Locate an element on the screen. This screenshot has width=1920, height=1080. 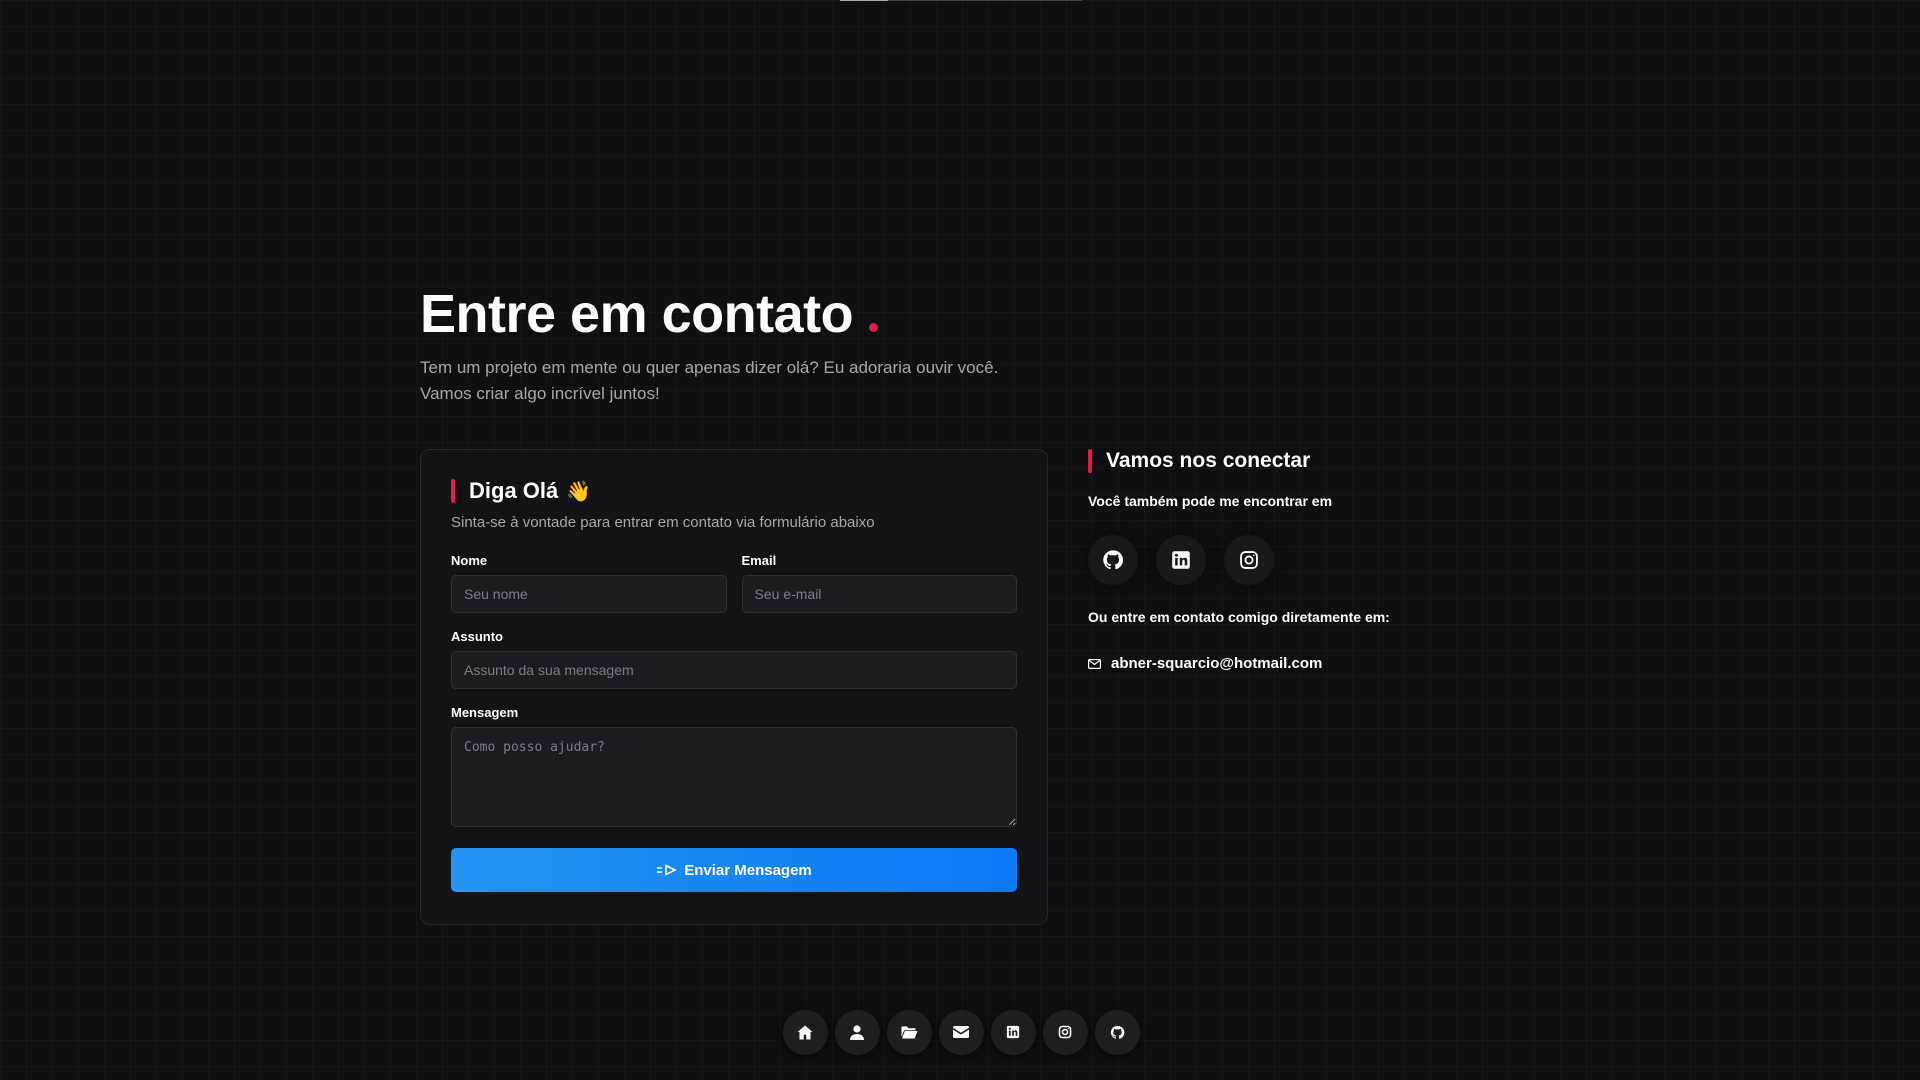
linkedin-link is located at coordinates (1181, 560).